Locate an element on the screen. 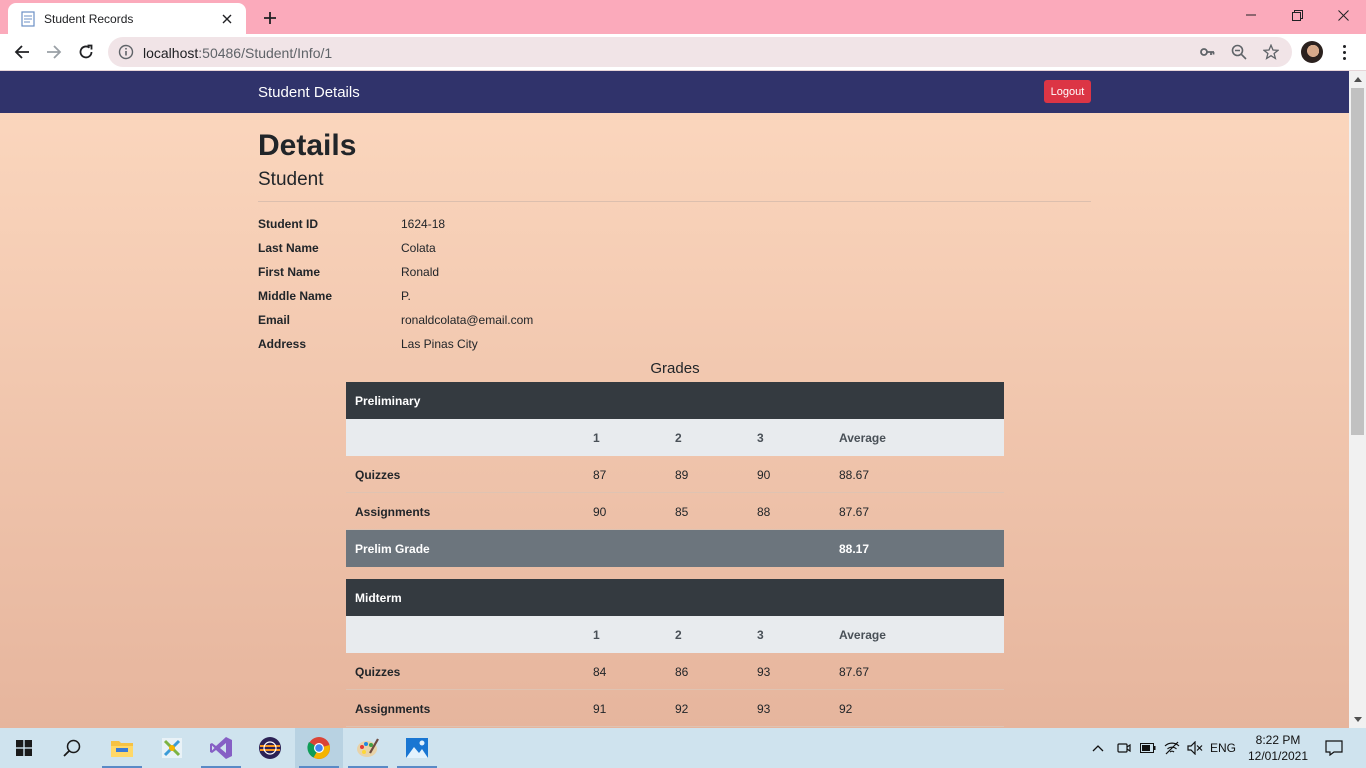  detail-label: Address is located at coordinates (282, 344).